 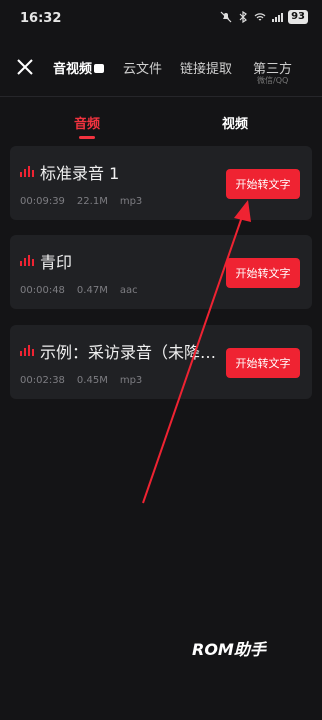 What do you see at coordinates (42, 201) in the screenshot?
I see `file-duration: 00:09:39` at bounding box center [42, 201].